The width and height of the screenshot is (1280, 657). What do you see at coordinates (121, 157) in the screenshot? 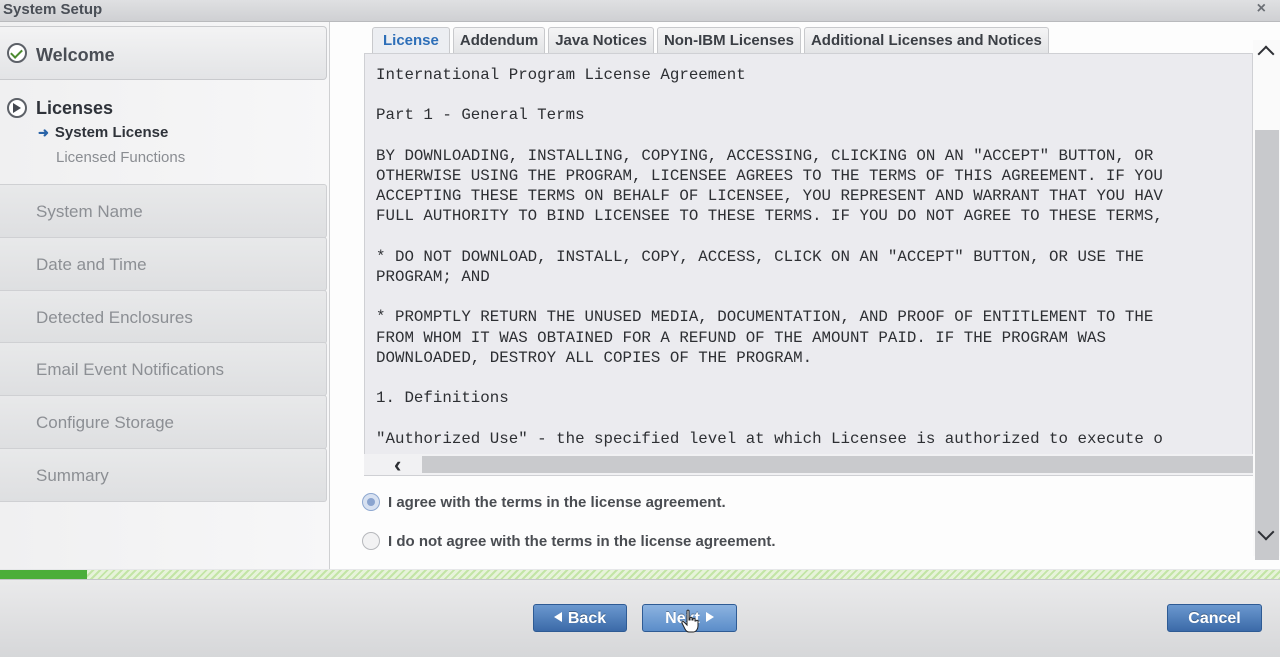
I see `substep-licensed-functions: Licensed Functions` at bounding box center [121, 157].